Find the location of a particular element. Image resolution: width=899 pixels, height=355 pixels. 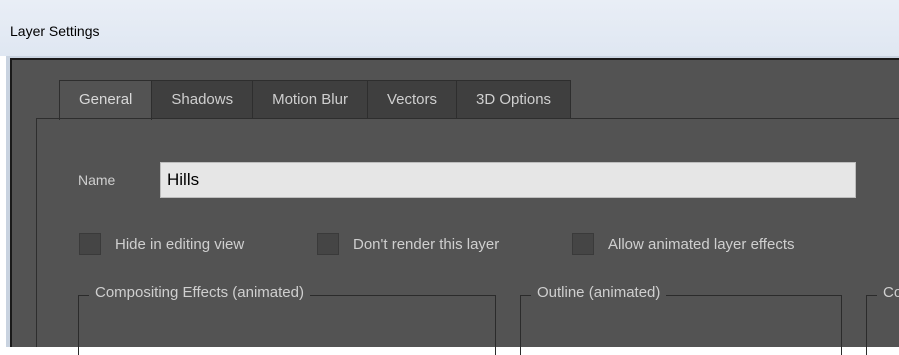

group-legend: Co is located at coordinates (888, 292).